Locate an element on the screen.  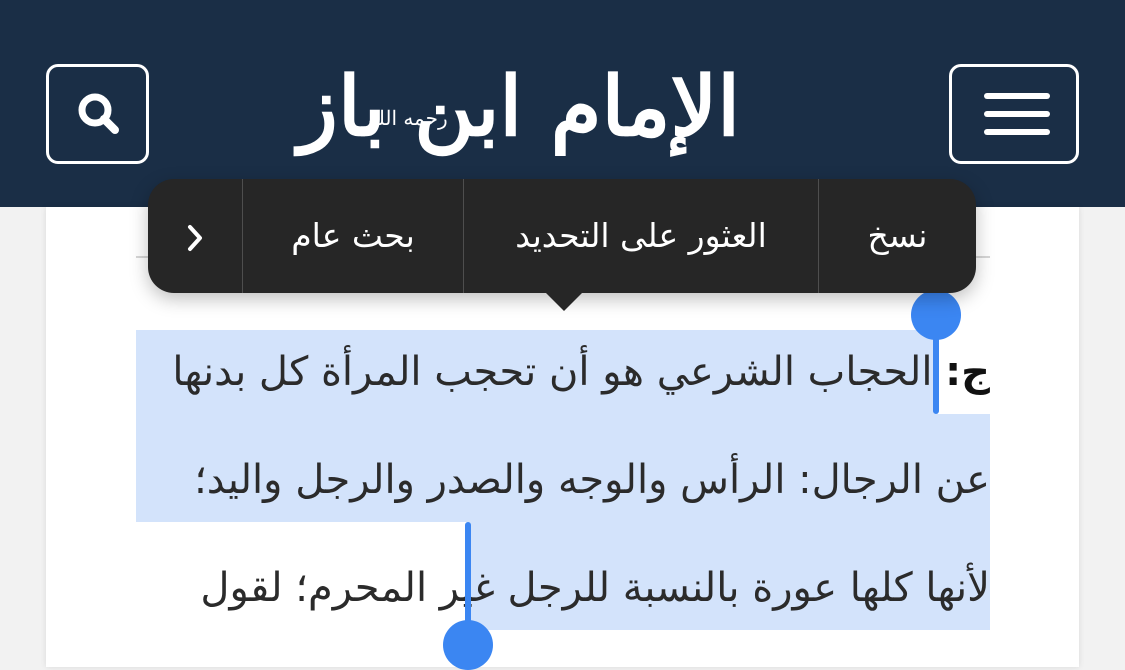
search-icon is located at coordinates (98, 113).